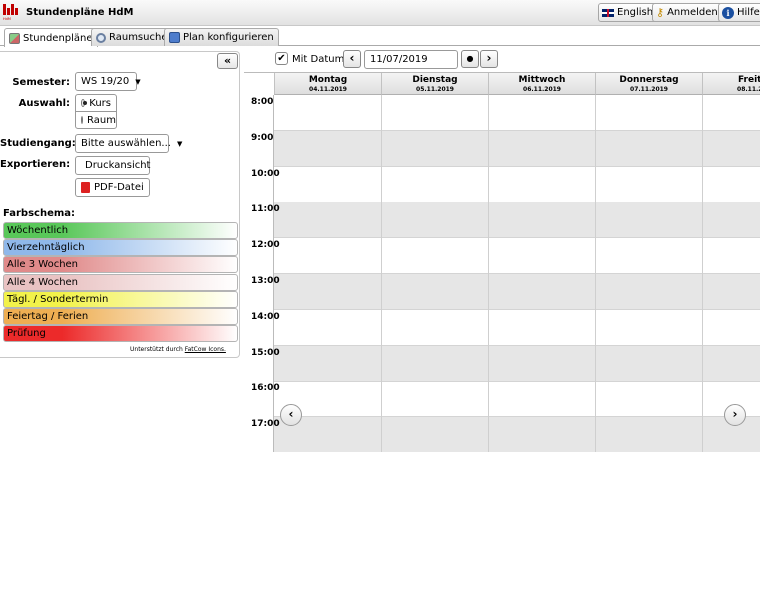 Image resolution: width=760 pixels, height=600 pixels. I want to click on tab-label: Plan konfigurieren, so click(228, 37).